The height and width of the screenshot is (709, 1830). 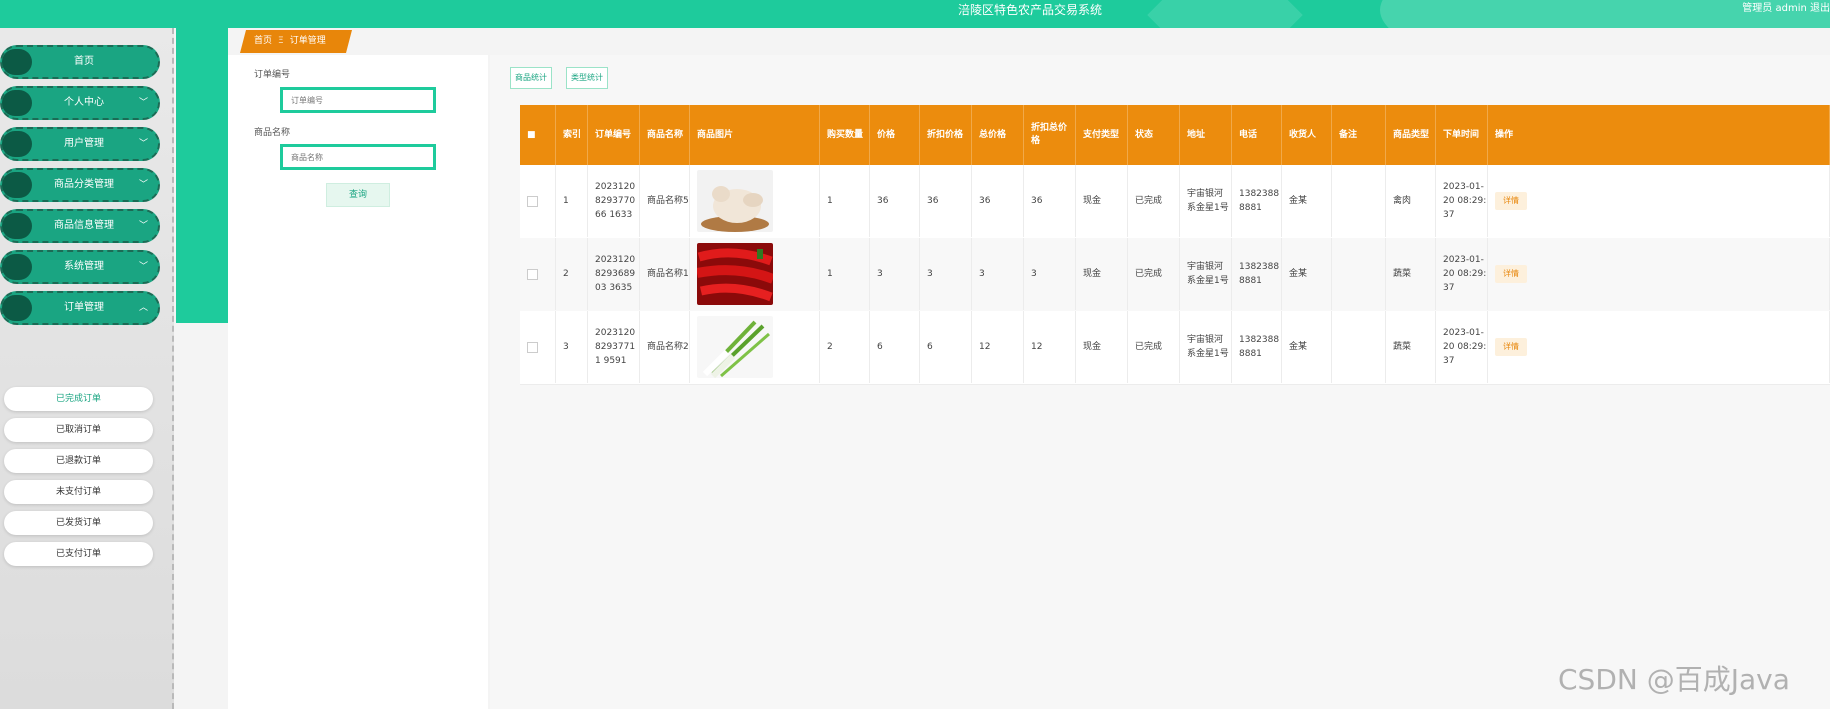 What do you see at coordinates (998, 274) in the screenshot?
I see `cell-total: 3` at bounding box center [998, 274].